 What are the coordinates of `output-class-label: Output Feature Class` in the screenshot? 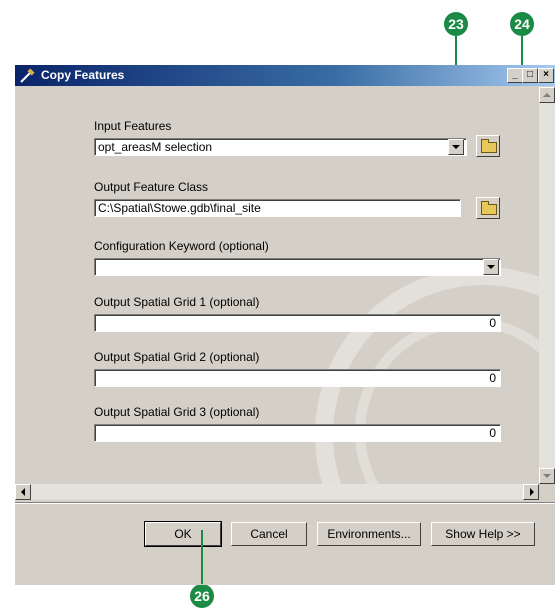 It's located at (151, 187).